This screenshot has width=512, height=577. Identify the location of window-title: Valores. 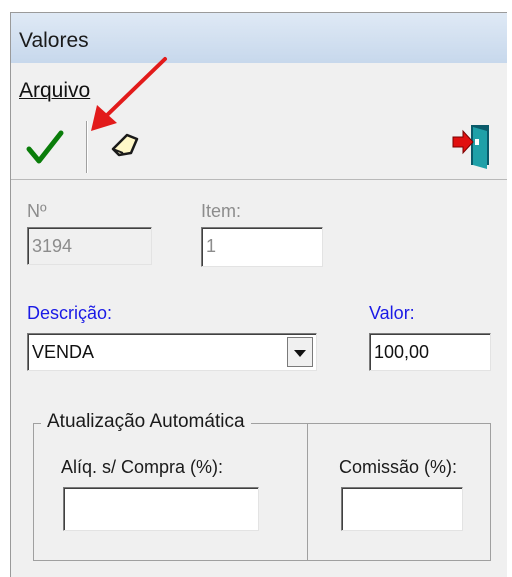
(54, 40).